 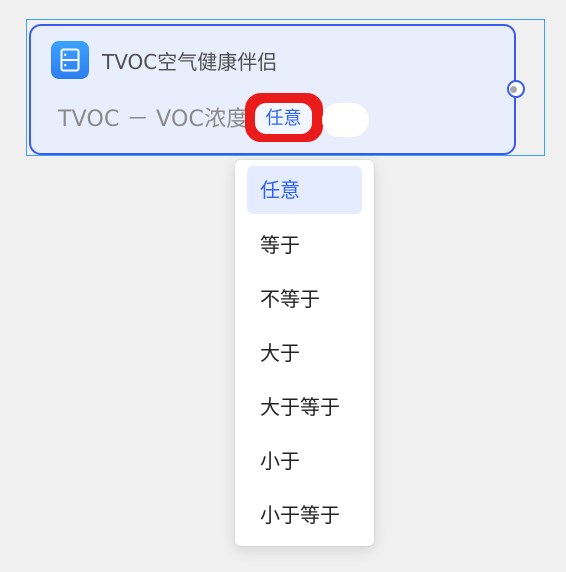 What do you see at coordinates (304, 515) in the screenshot?
I see `option-less-than-or-equal: 小于等于` at bounding box center [304, 515].